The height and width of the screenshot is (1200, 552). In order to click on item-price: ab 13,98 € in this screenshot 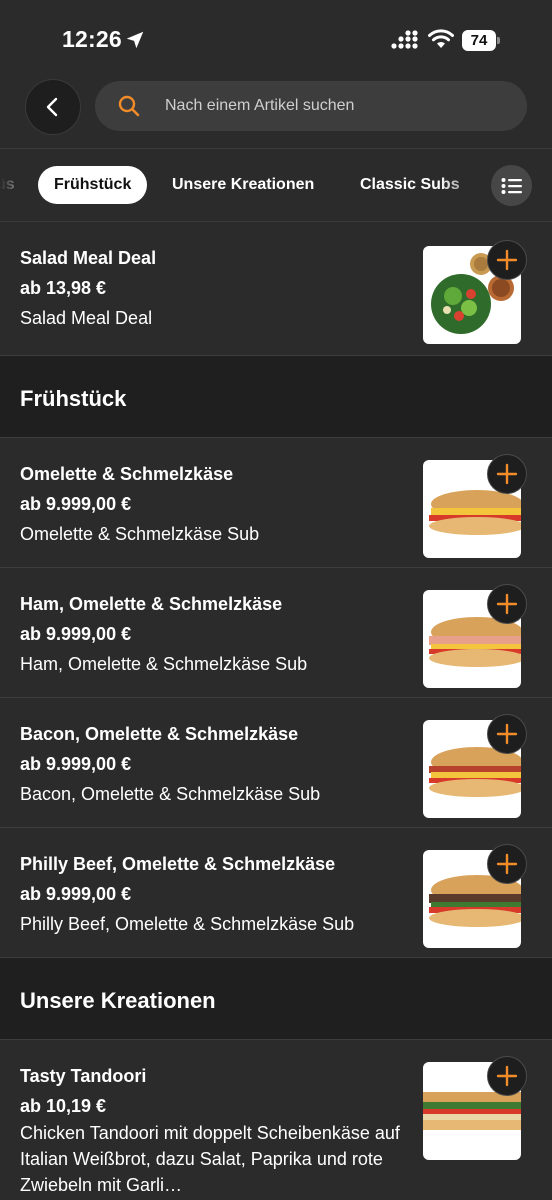, I will do `click(63, 288)`.